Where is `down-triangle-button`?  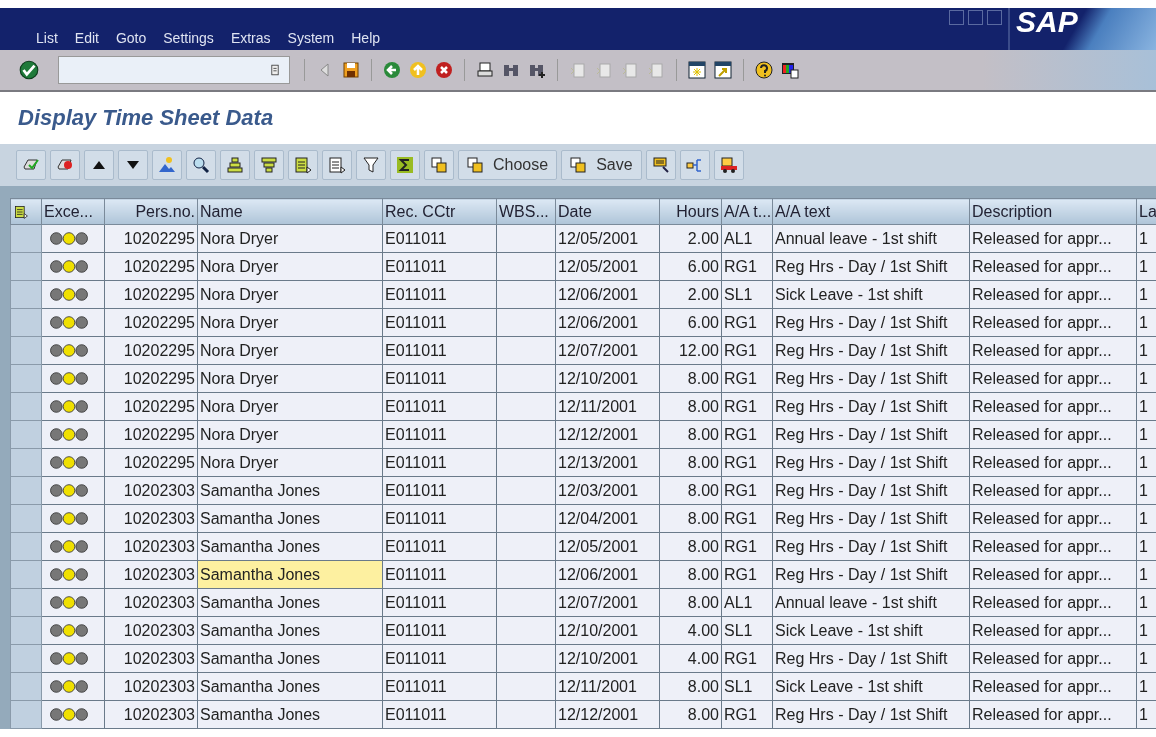
down-triangle-button is located at coordinates (133, 165).